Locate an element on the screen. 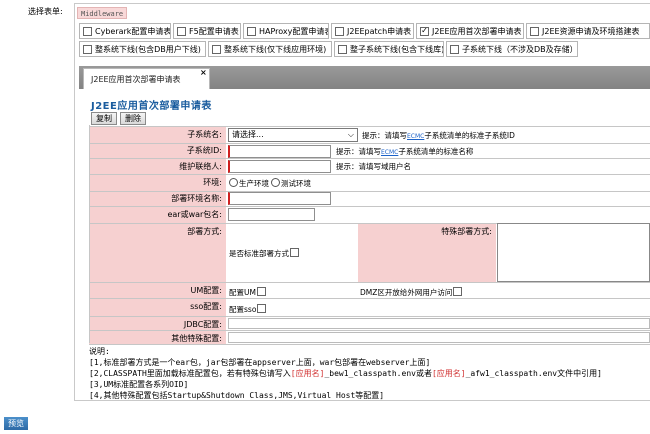 Image resolution: width=650 pixels, height=434 pixels. subsystem-id-label: 子系统ID: is located at coordinates (204, 150).